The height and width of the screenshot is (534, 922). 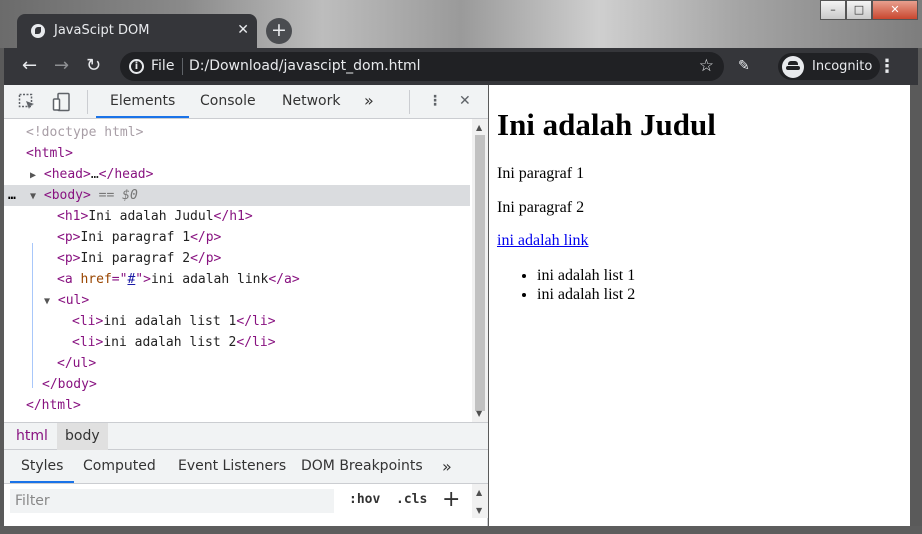 What do you see at coordinates (461, 530) in the screenshot?
I see `window-bottom-border` at bounding box center [461, 530].